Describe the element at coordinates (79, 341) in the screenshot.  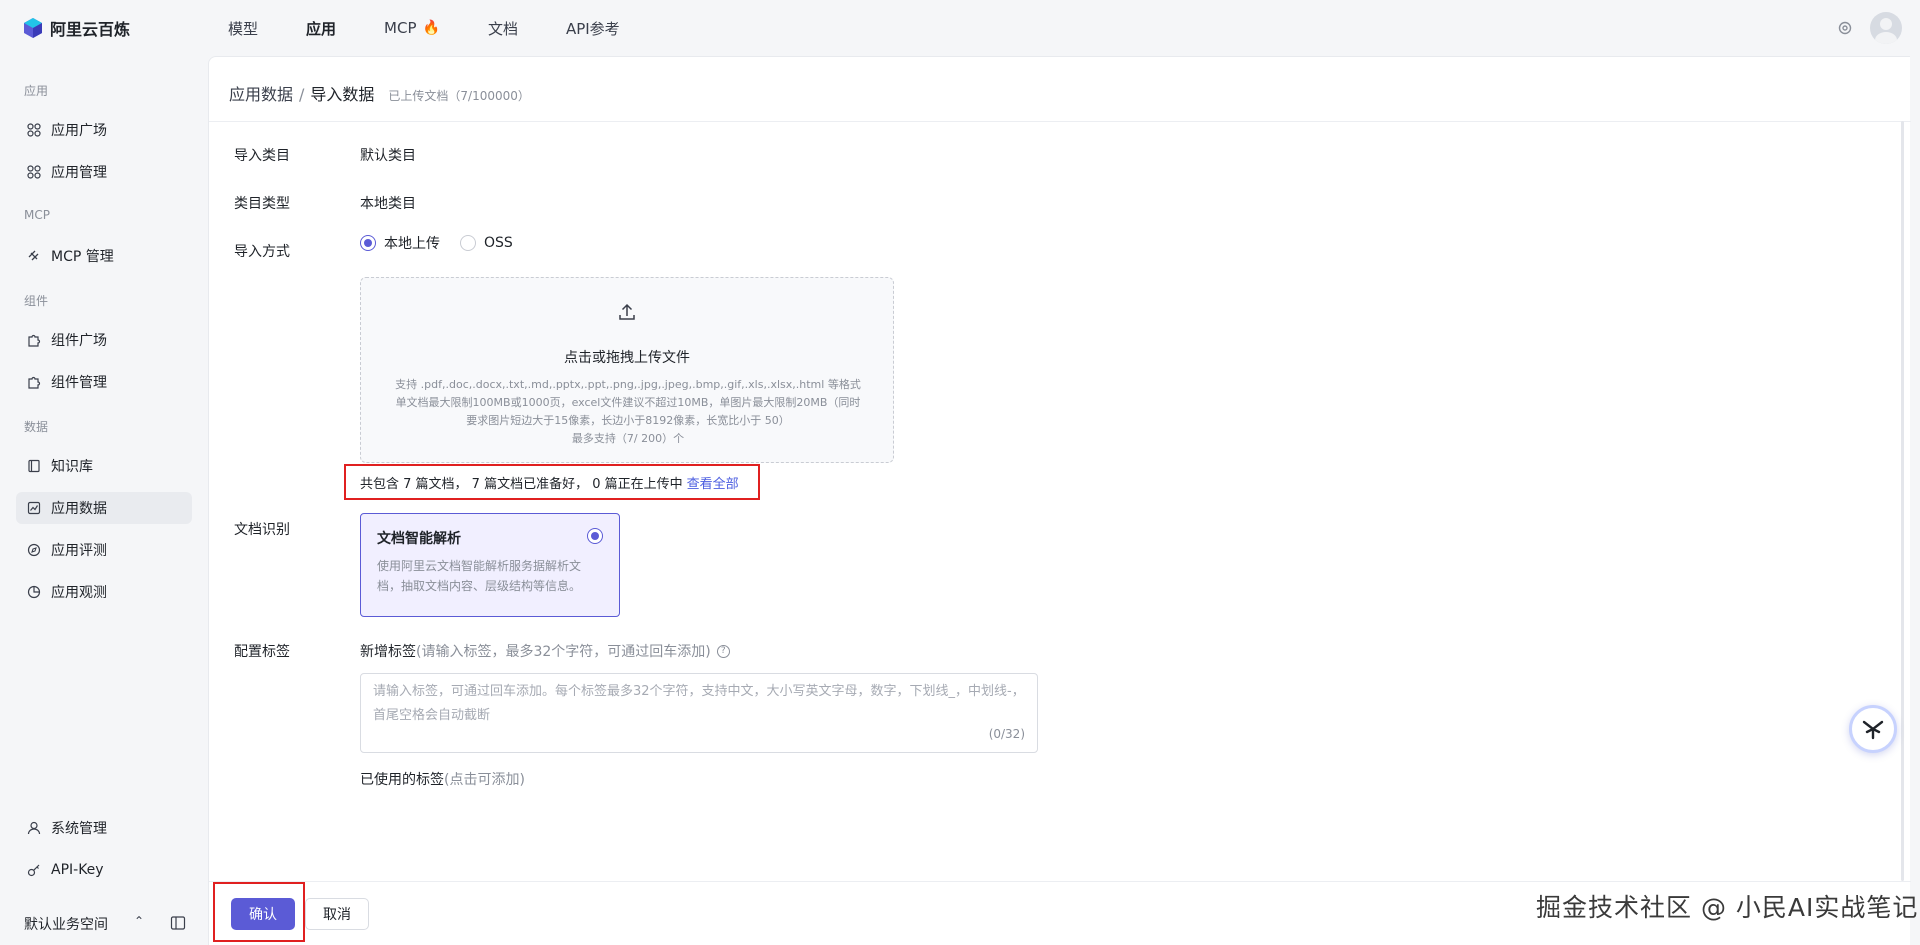
I see `sidebar-item-label: 组件广场` at that location.